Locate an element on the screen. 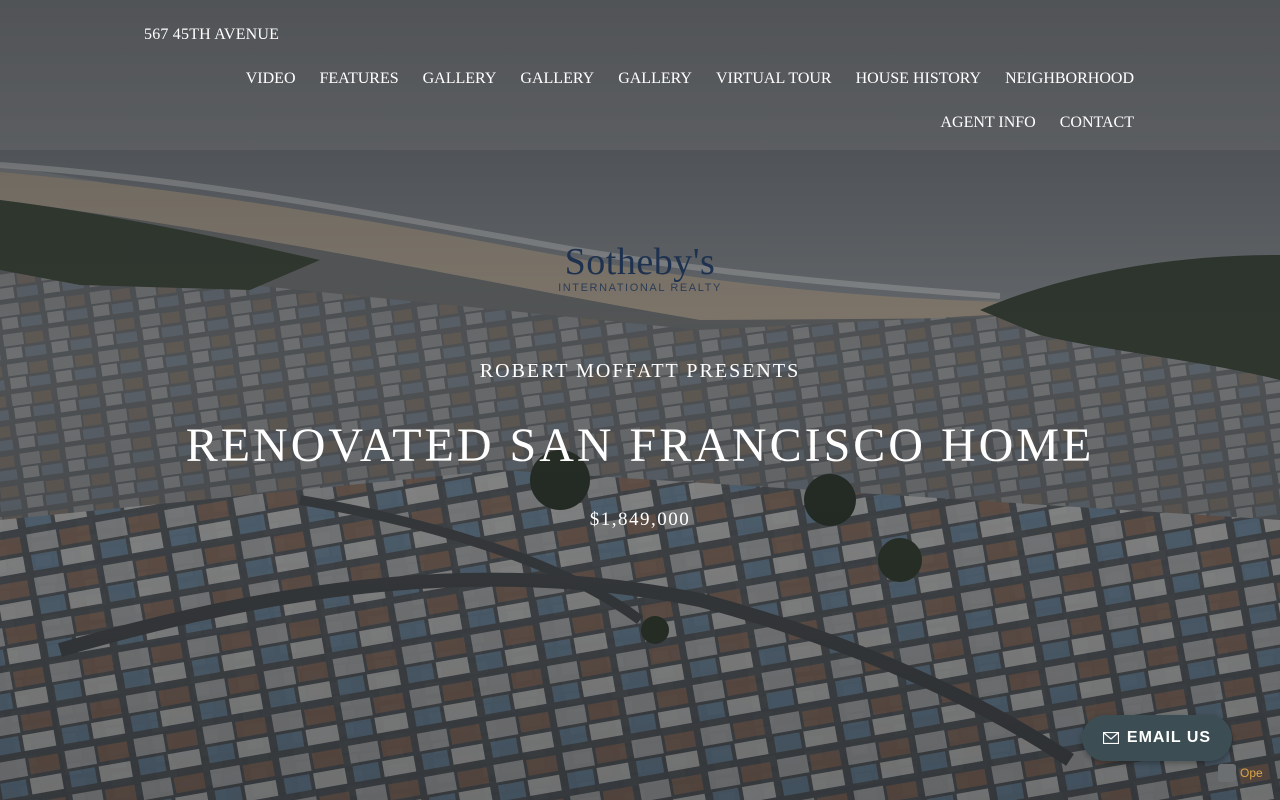 This screenshot has height=800, width=1280. property-headline: RENOVATED SAN FRANCISCO HOME is located at coordinates (640, 445).